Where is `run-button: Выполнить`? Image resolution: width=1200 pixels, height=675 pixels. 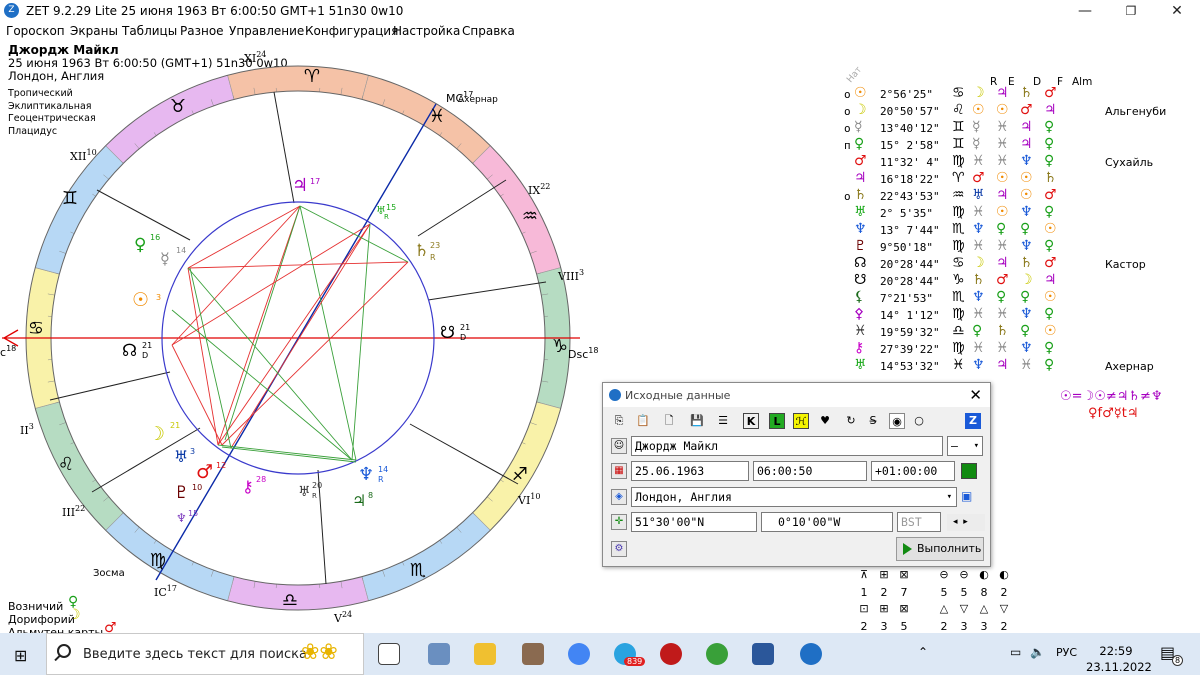
run-button: Выполнить is located at coordinates (940, 549).